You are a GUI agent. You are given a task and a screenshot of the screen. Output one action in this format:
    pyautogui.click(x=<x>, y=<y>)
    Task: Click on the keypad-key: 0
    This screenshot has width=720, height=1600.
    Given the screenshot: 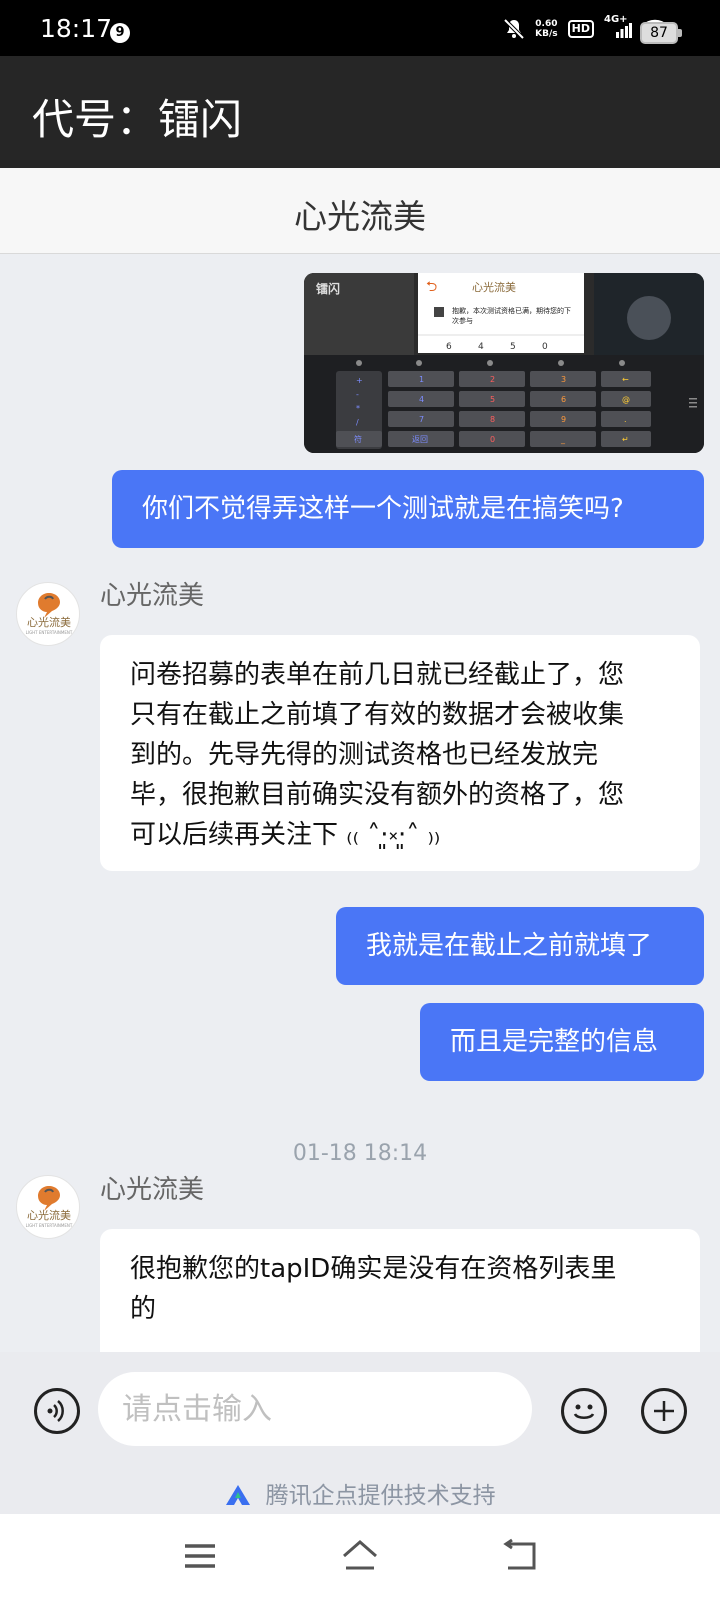 What is the action you would take?
    pyautogui.click(x=492, y=439)
    